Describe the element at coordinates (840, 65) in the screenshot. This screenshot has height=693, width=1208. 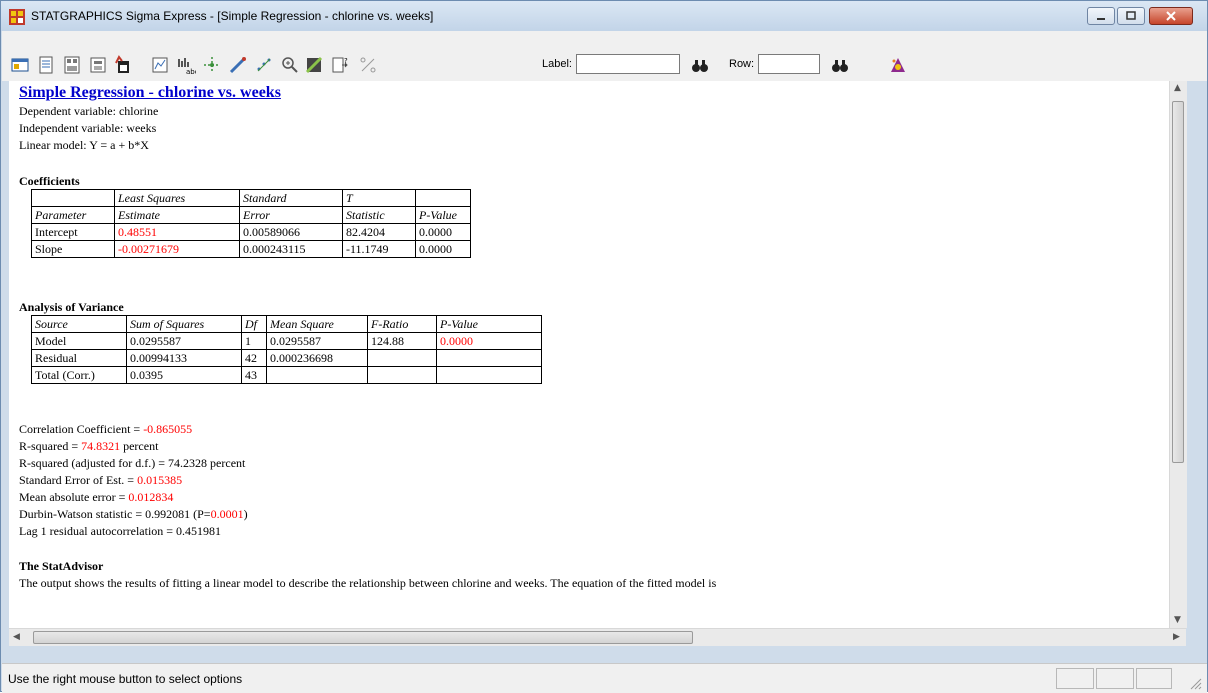
I see `row-search-icon` at that location.